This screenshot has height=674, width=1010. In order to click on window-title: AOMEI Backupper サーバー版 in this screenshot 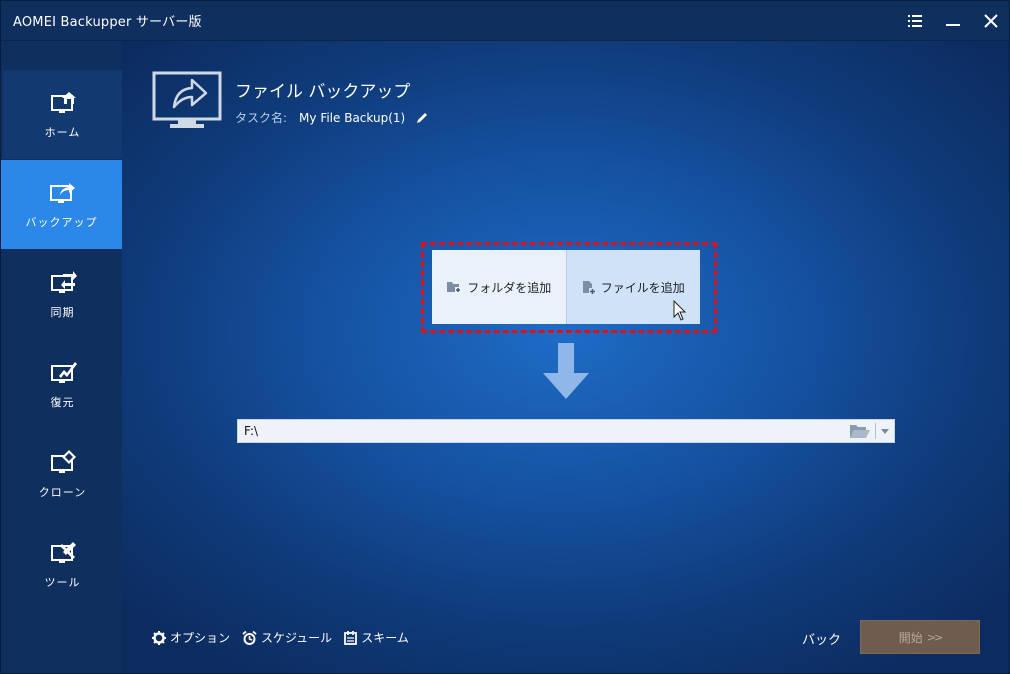, I will do `click(107, 22)`.